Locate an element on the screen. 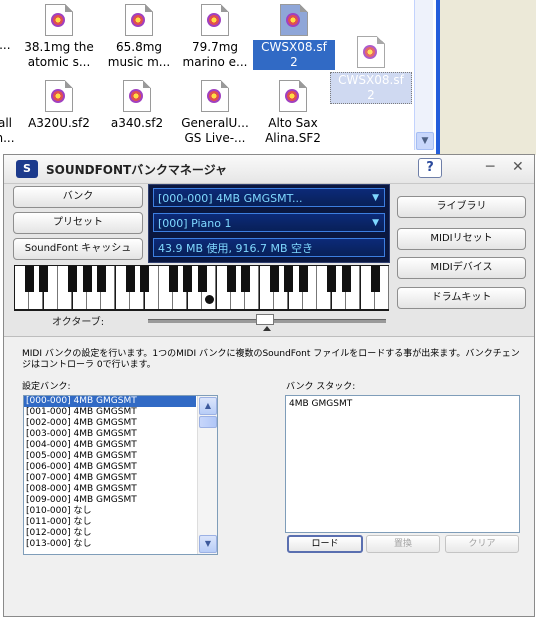  bank-list-label: 設定バンク: is located at coordinates (46, 387).